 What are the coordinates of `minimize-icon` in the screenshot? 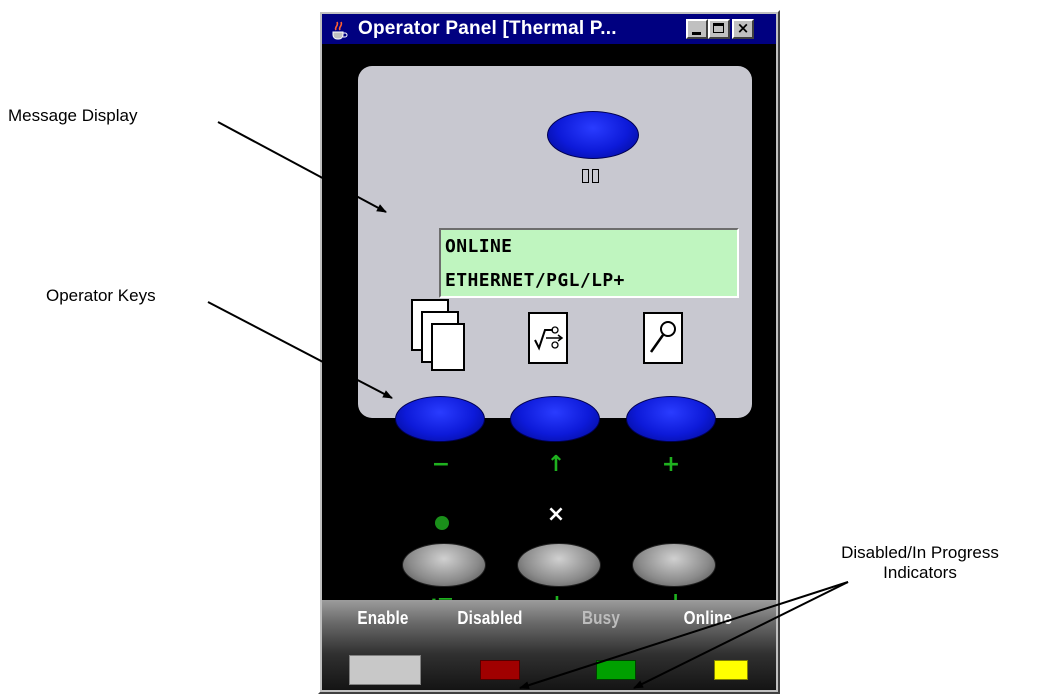 It's located at (696, 33).